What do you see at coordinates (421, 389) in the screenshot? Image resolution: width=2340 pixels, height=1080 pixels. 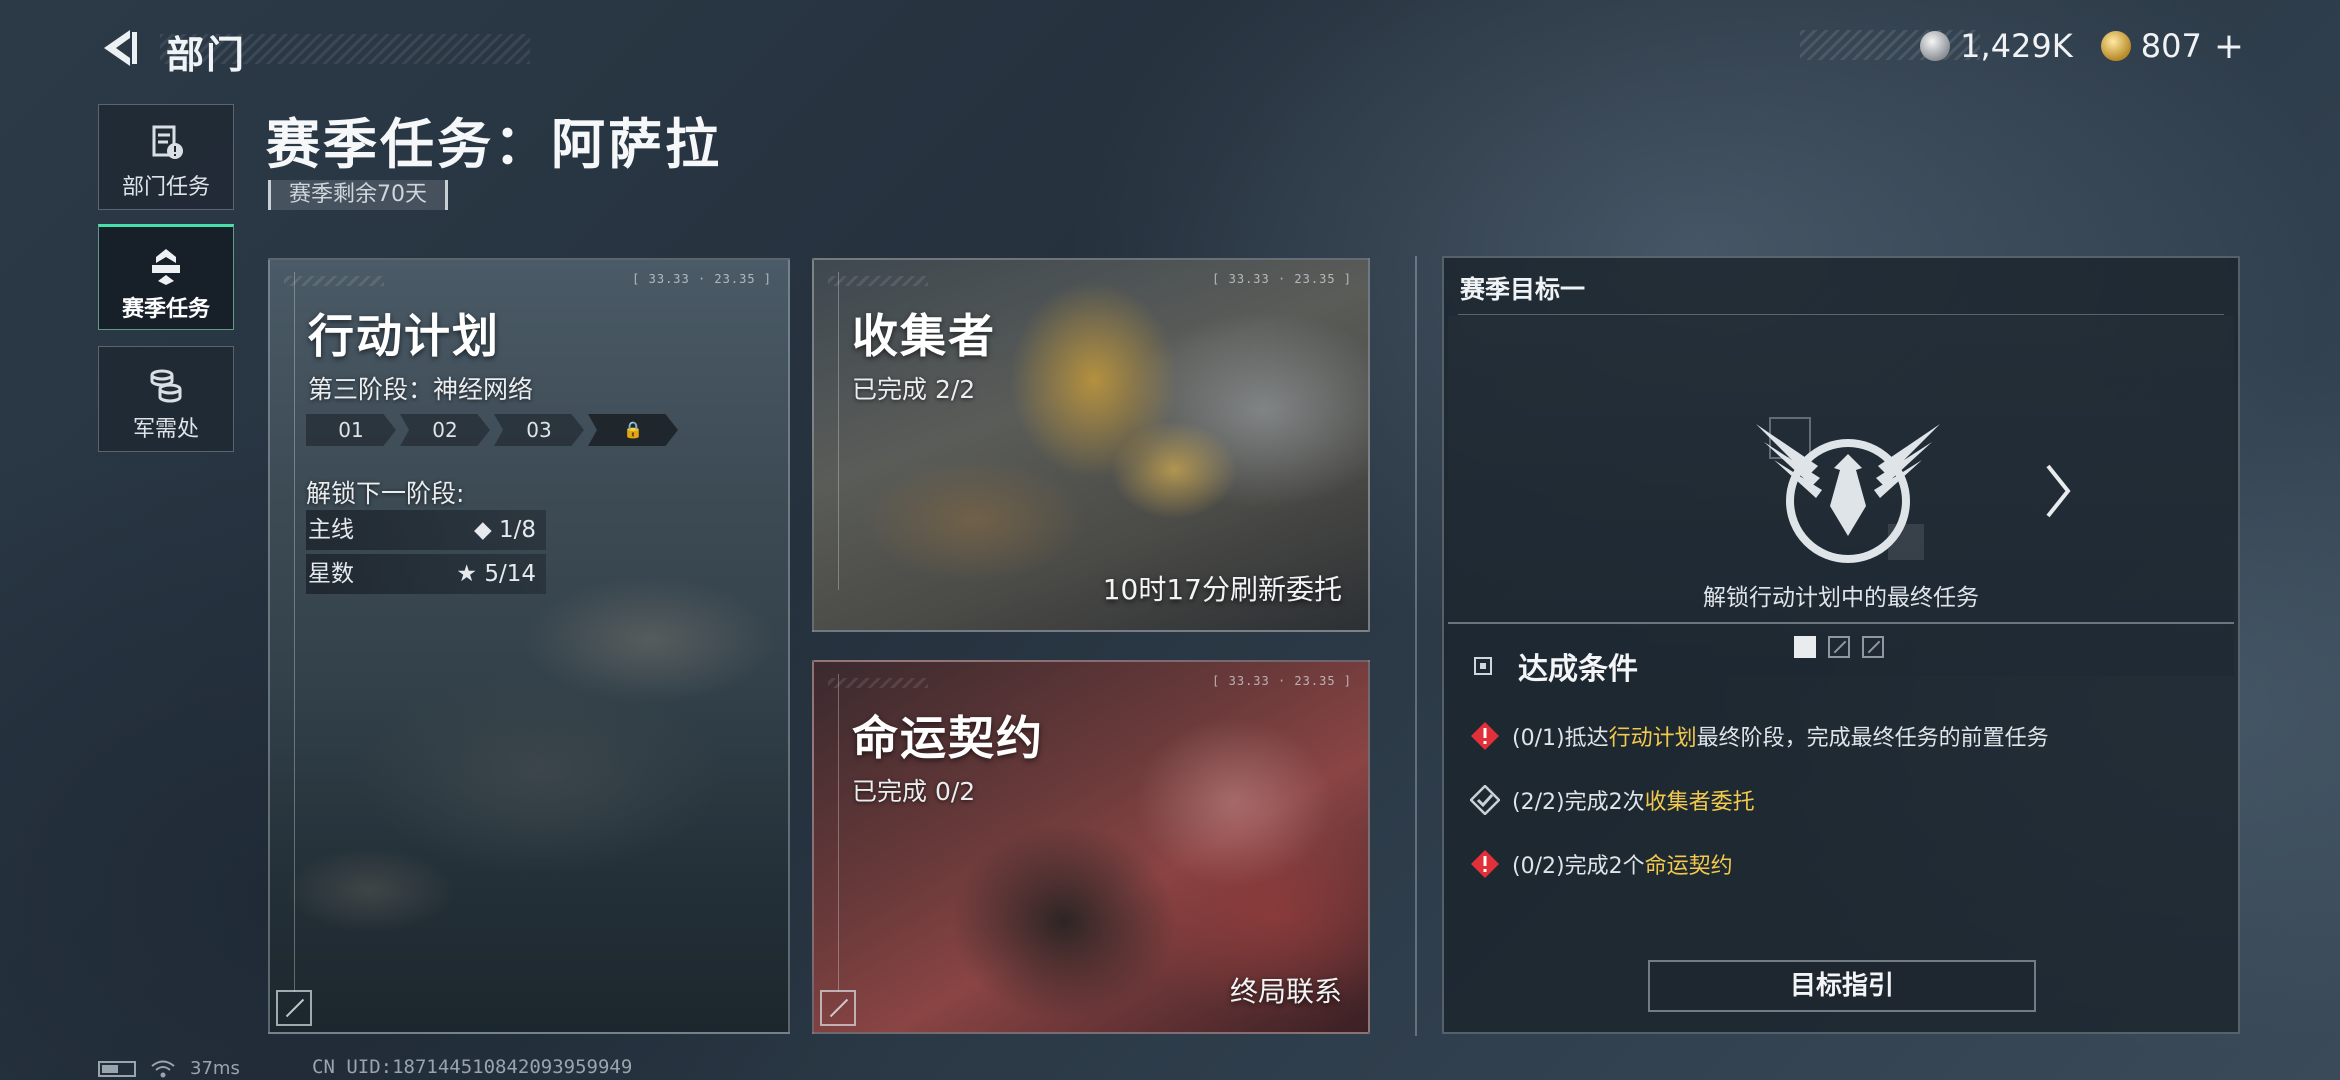 I see `card-phase: 第三阶段：神经网络` at bounding box center [421, 389].